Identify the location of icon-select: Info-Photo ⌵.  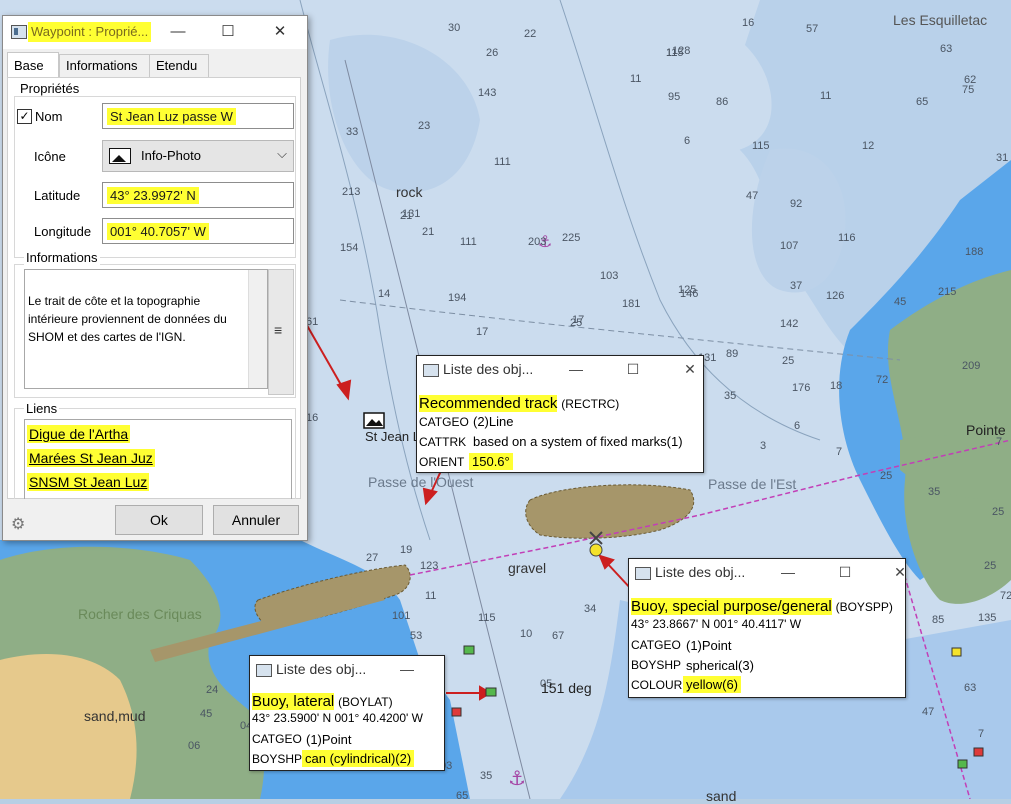
(198, 156).